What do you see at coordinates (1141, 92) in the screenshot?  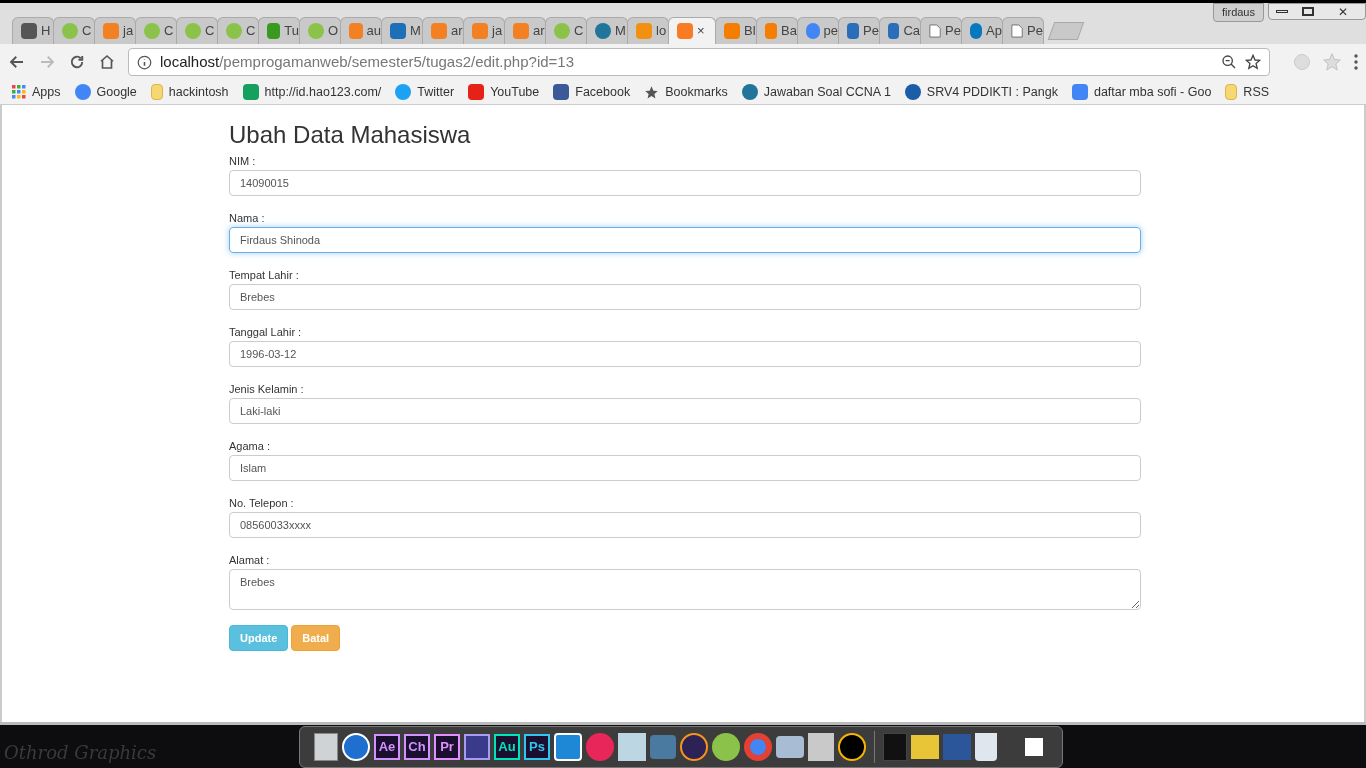 I see `bookmark-link: daftar mba sofi - Goo` at bounding box center [1141, 92].